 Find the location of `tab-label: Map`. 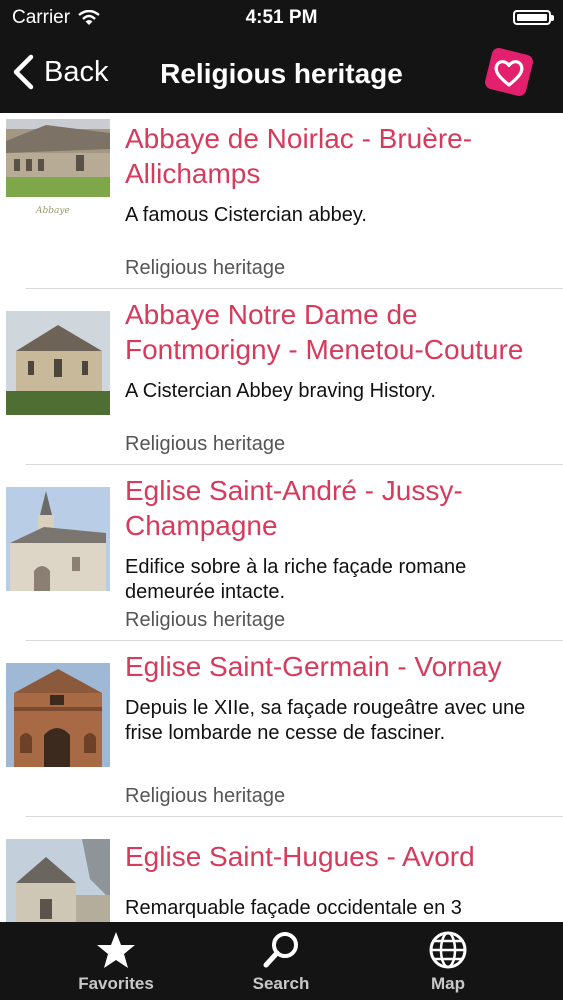

tab-label: Map is located at coordinates (448, 983).